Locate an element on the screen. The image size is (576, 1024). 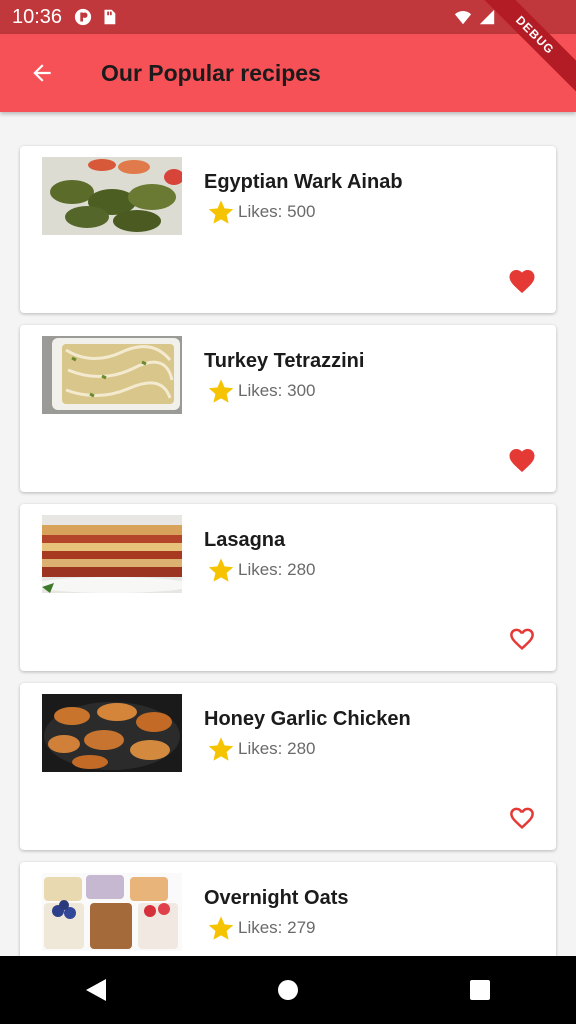
recipe-name: Overnight Oats is located at coordinates (276, 898).